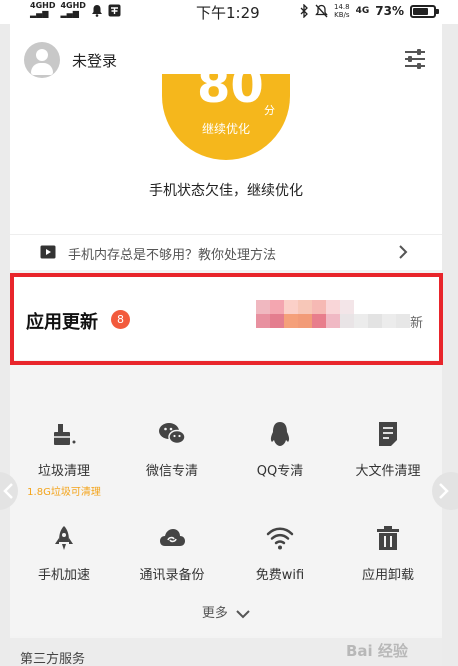  I want to click on tip-row: 手机内存总是不够用？教你处理方法, so click(226, 252).